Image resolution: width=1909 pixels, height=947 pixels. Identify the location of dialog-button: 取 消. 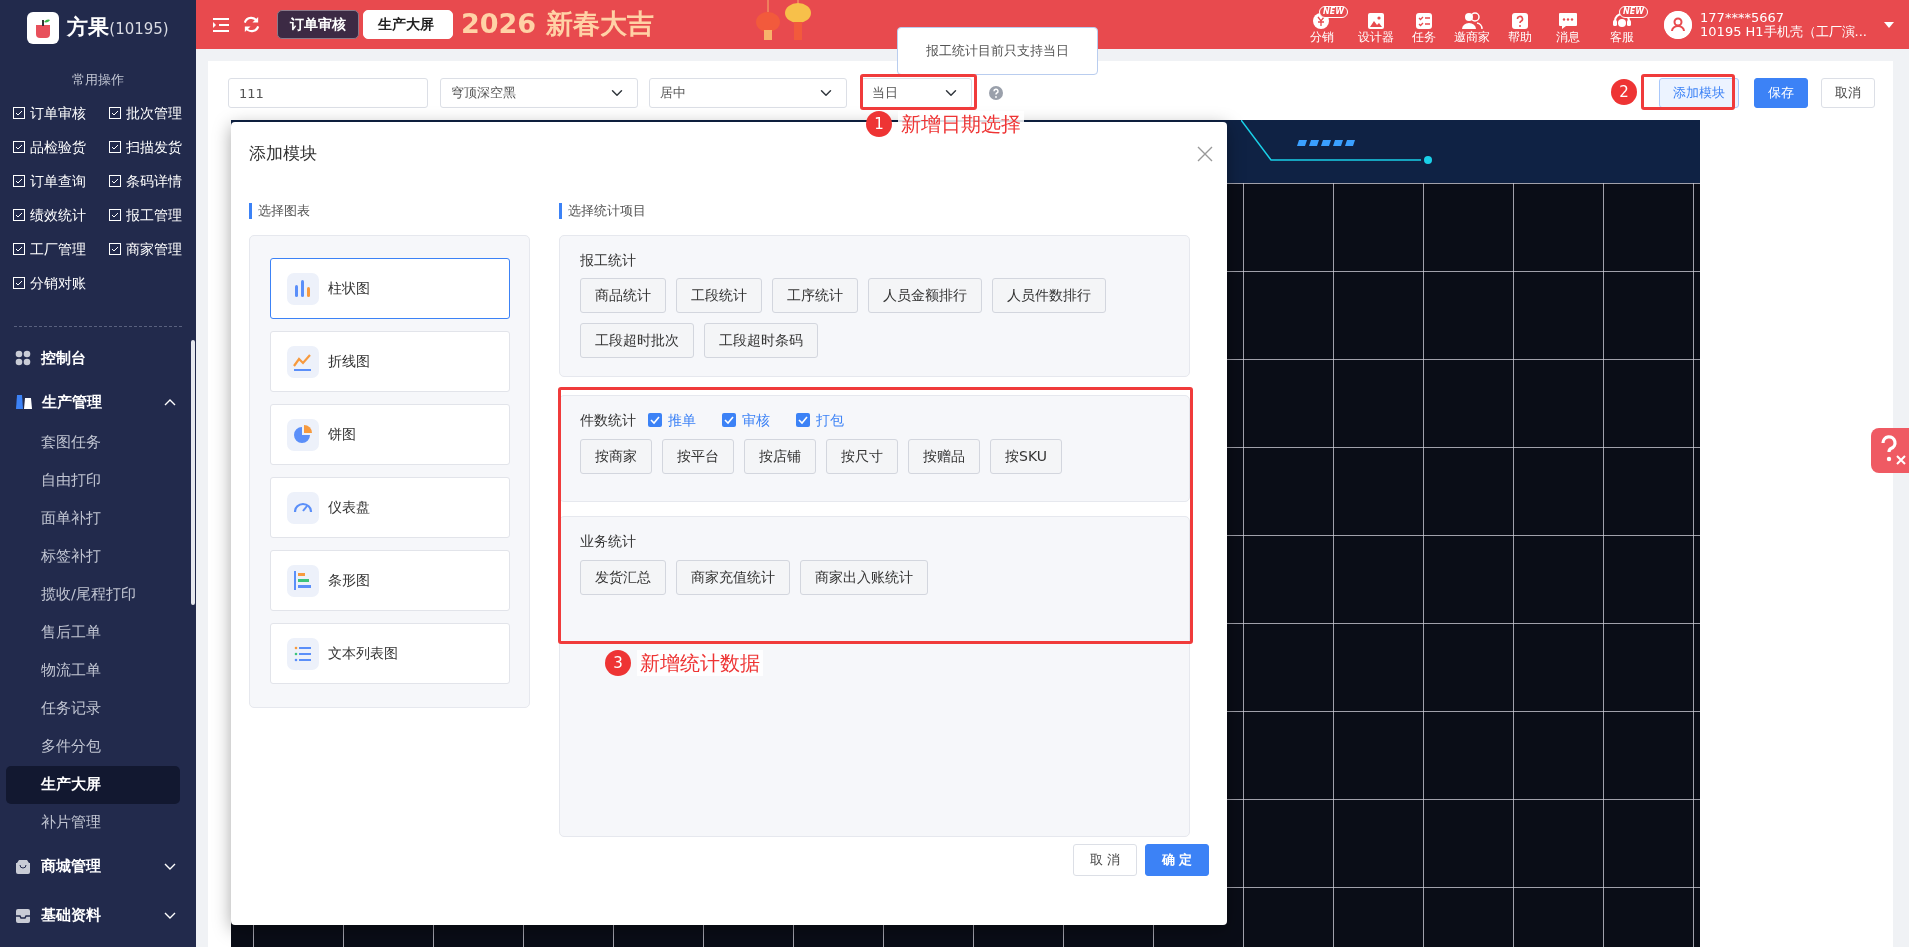
(1105, 860).